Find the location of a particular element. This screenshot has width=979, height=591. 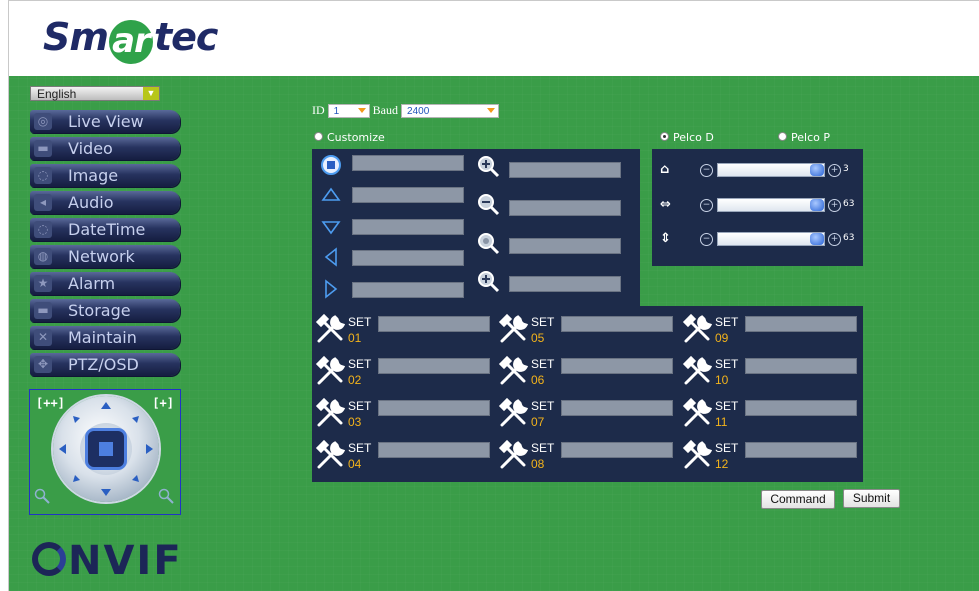

arrow-right-icon is located at coordinates (331, 289).